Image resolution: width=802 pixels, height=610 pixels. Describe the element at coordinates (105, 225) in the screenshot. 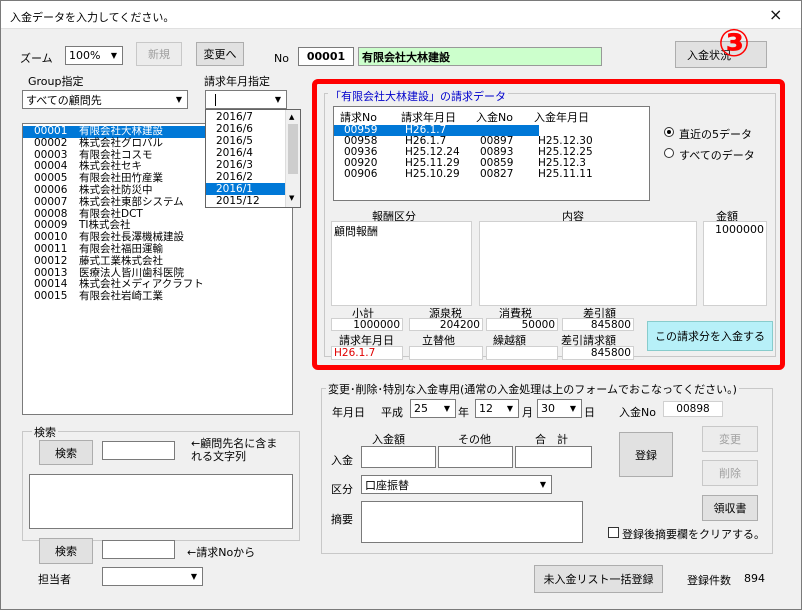

I see `client-name: TI株式会社` at that location.